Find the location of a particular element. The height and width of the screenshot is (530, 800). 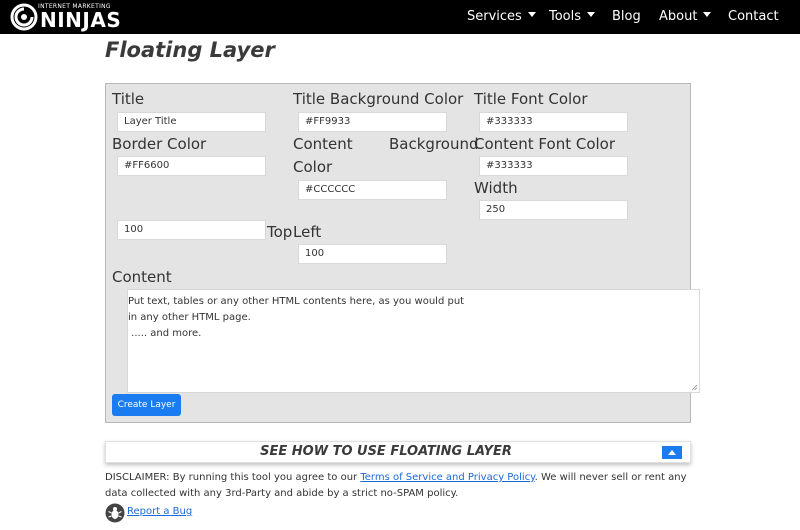

site-logo: INTERNET MARKETING NINJAS is located at coordinates (70, 17).